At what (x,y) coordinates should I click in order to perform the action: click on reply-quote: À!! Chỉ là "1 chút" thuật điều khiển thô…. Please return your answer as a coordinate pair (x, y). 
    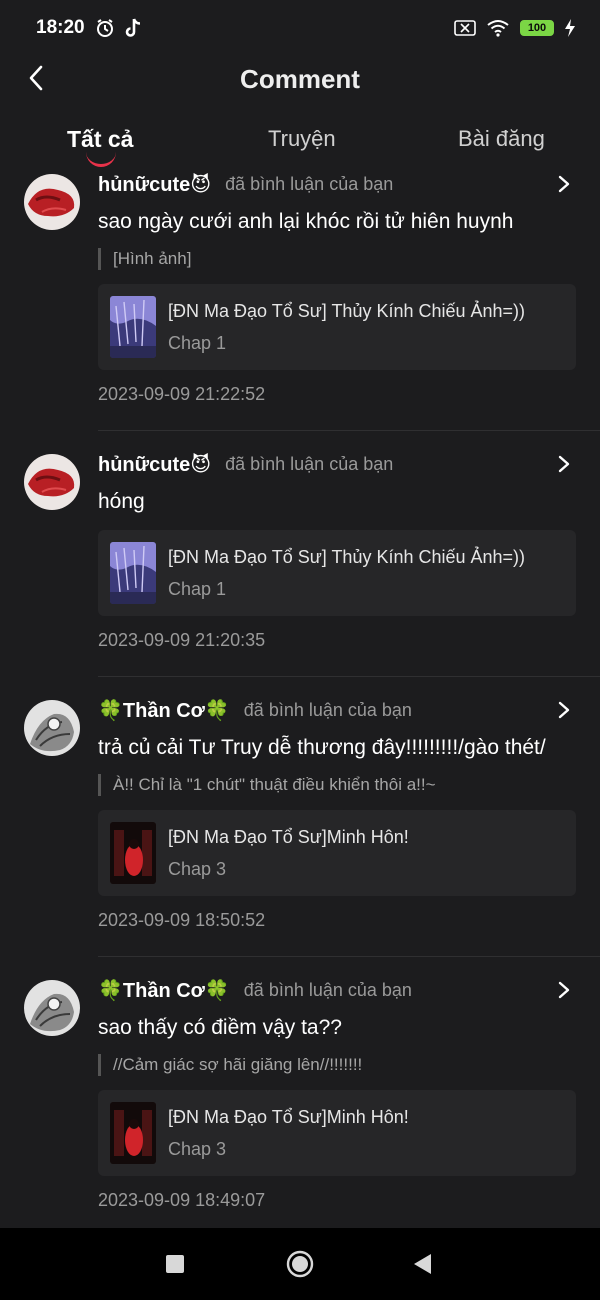
    Looking at the image, I should click on (267, 785).